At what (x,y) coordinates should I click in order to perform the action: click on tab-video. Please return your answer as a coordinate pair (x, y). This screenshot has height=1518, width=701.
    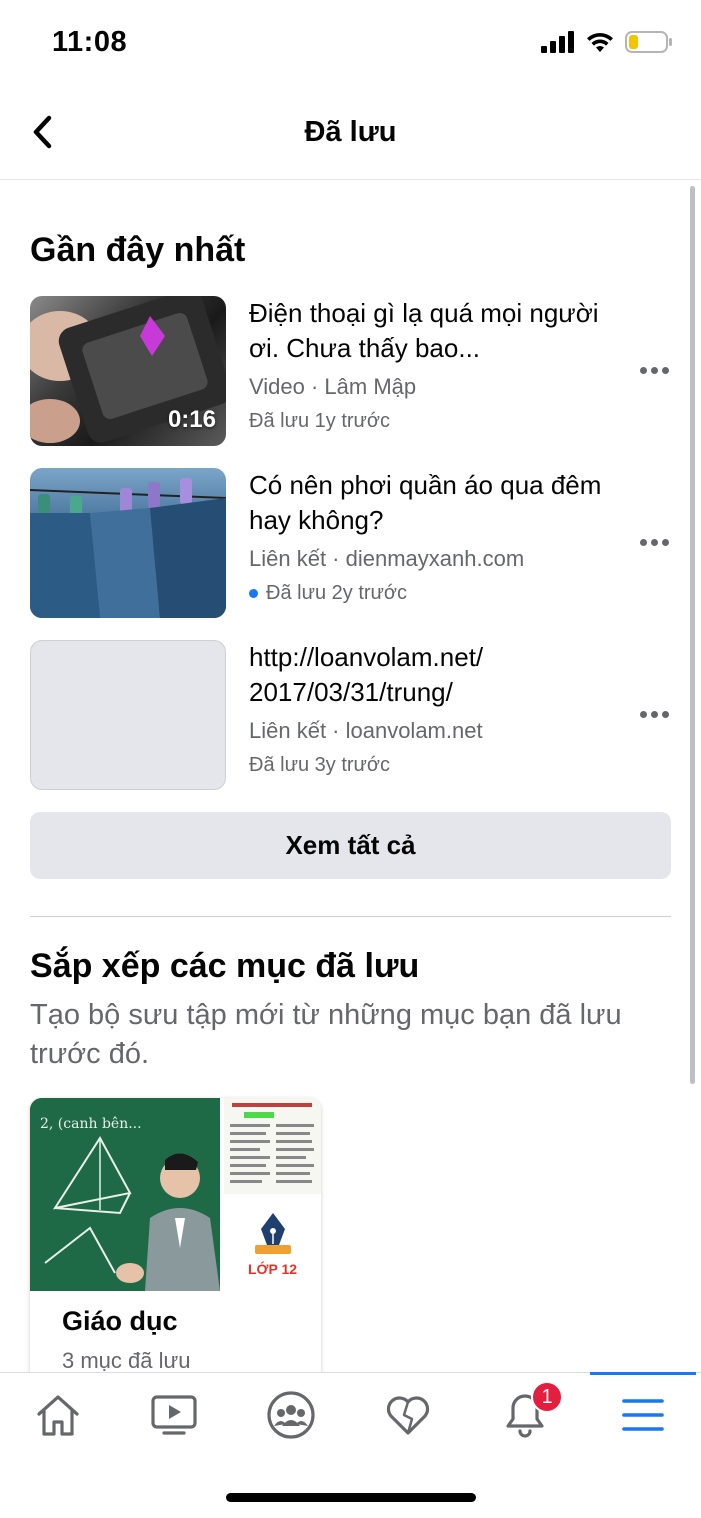
    Looking at the image, I should click on (174, 1415).